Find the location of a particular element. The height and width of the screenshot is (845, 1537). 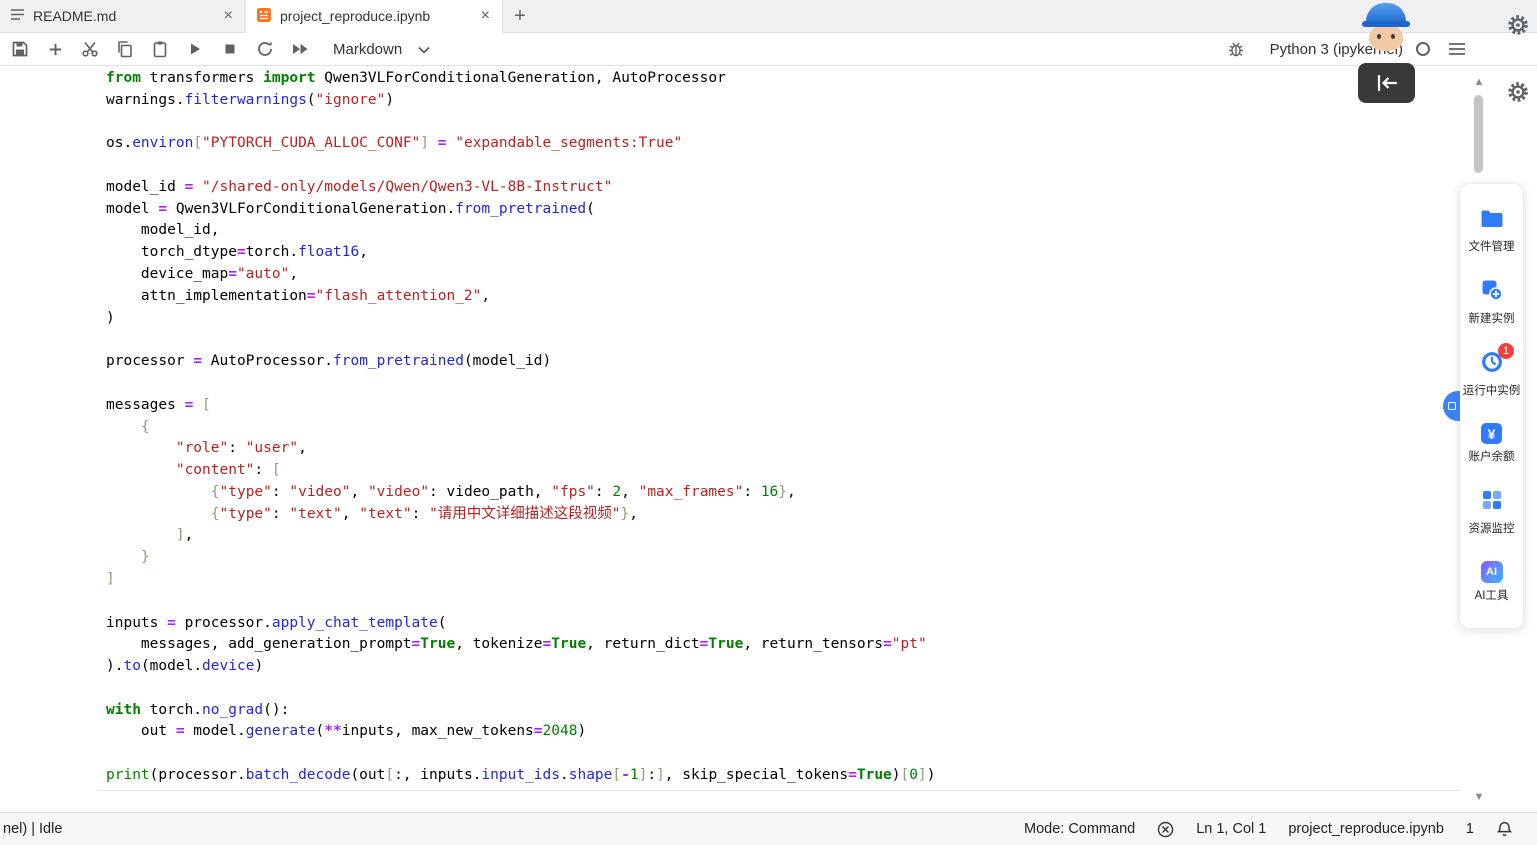

tab-readme: README.md × is located at coordinates (123, 16).